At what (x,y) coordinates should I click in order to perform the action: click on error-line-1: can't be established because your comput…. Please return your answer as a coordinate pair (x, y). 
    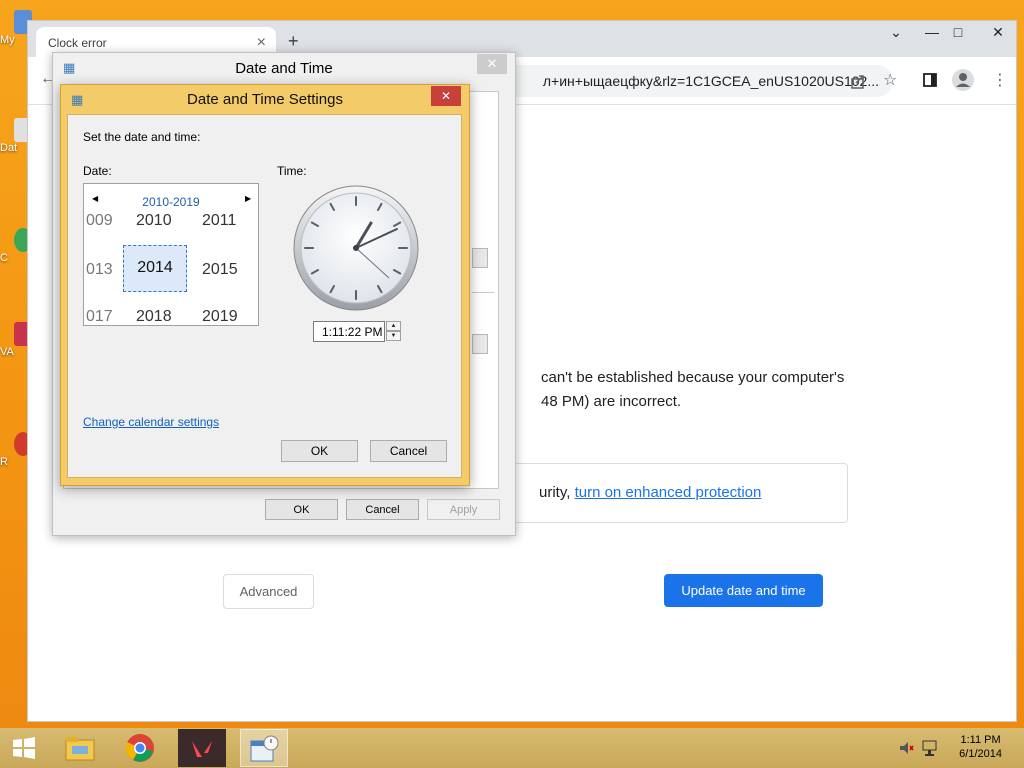
    Looking at the image, I should click on (693, 377).